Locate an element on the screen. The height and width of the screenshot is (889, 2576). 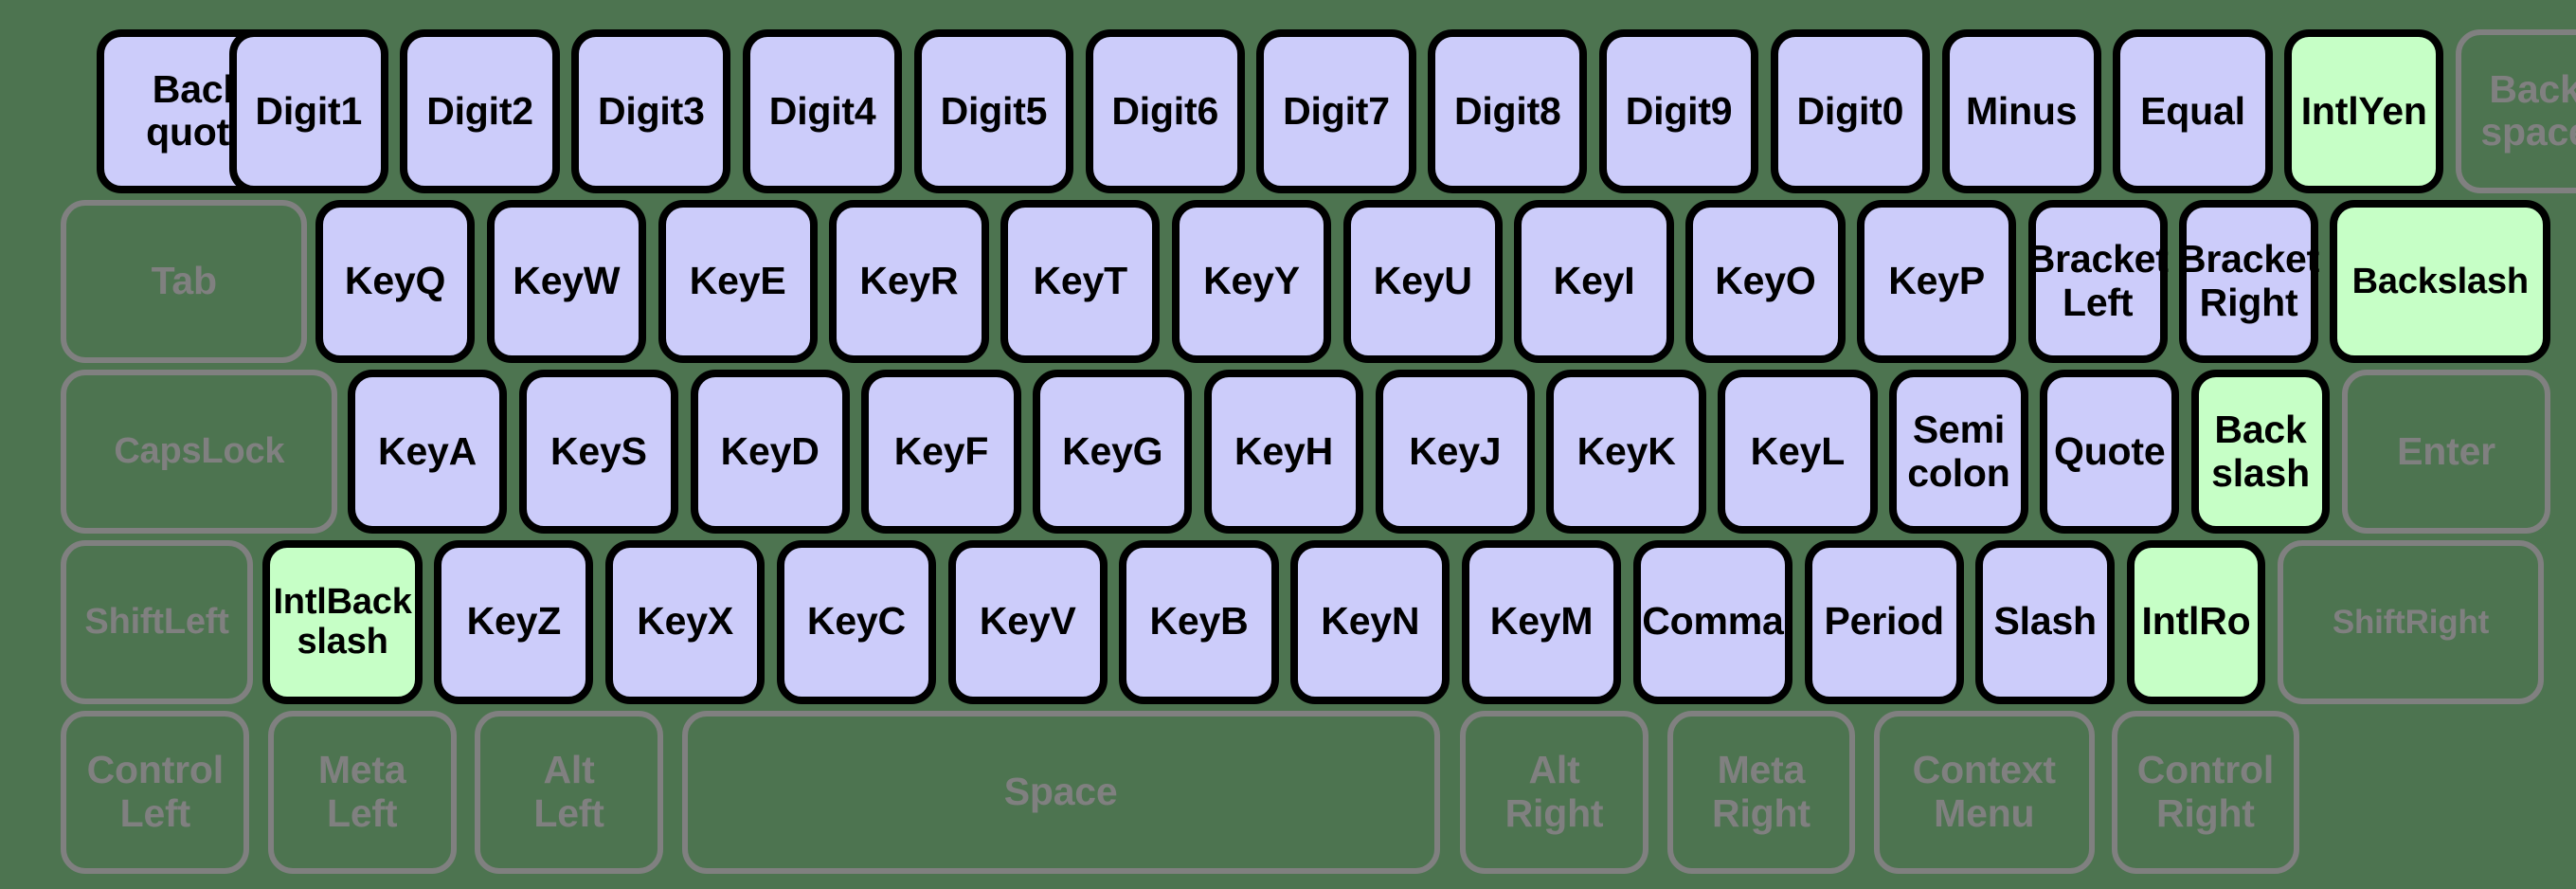
key-digit0: Digit0 is located at coordinates (1850, 111).